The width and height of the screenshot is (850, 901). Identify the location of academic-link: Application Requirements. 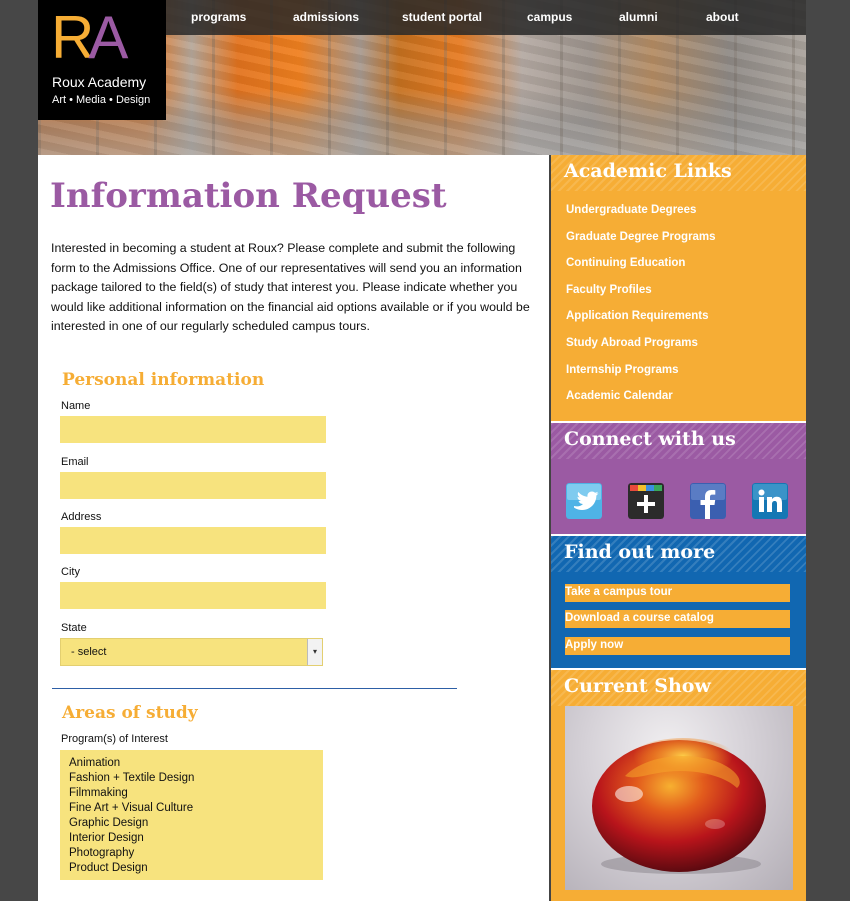
(641, 321).